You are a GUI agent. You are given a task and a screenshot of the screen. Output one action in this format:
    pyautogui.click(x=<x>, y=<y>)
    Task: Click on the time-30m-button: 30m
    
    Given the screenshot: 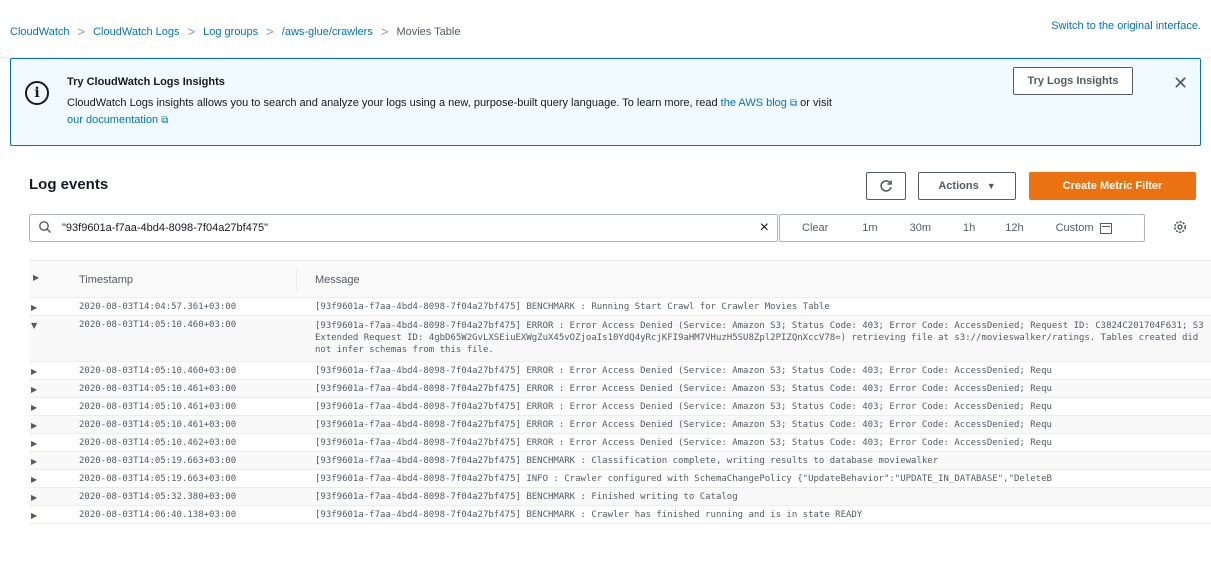 What is the action you would take?
    pyautogui.click(x=920, y=228)
    